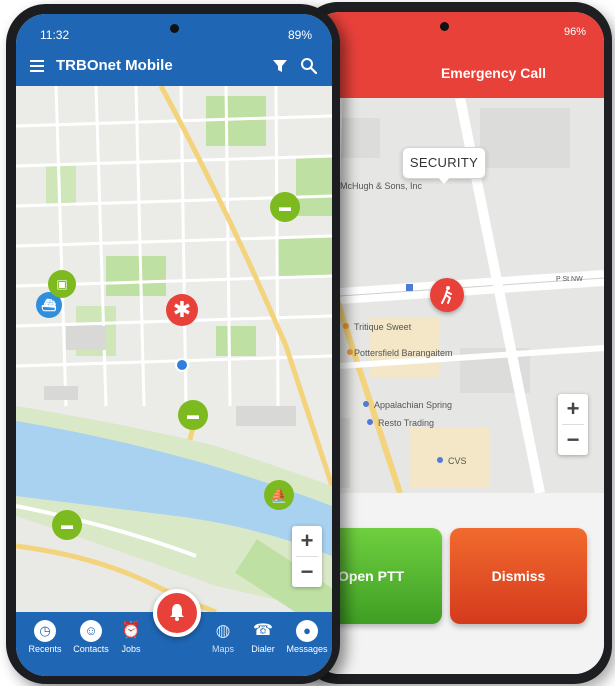 Image resolution: width=615 pixels, height=686 pixels. What do you see at coordinates (381, 186) in the screenshot?
I see `map-label: McHugh & Sons, Inc` at bounding box center [381, 186].